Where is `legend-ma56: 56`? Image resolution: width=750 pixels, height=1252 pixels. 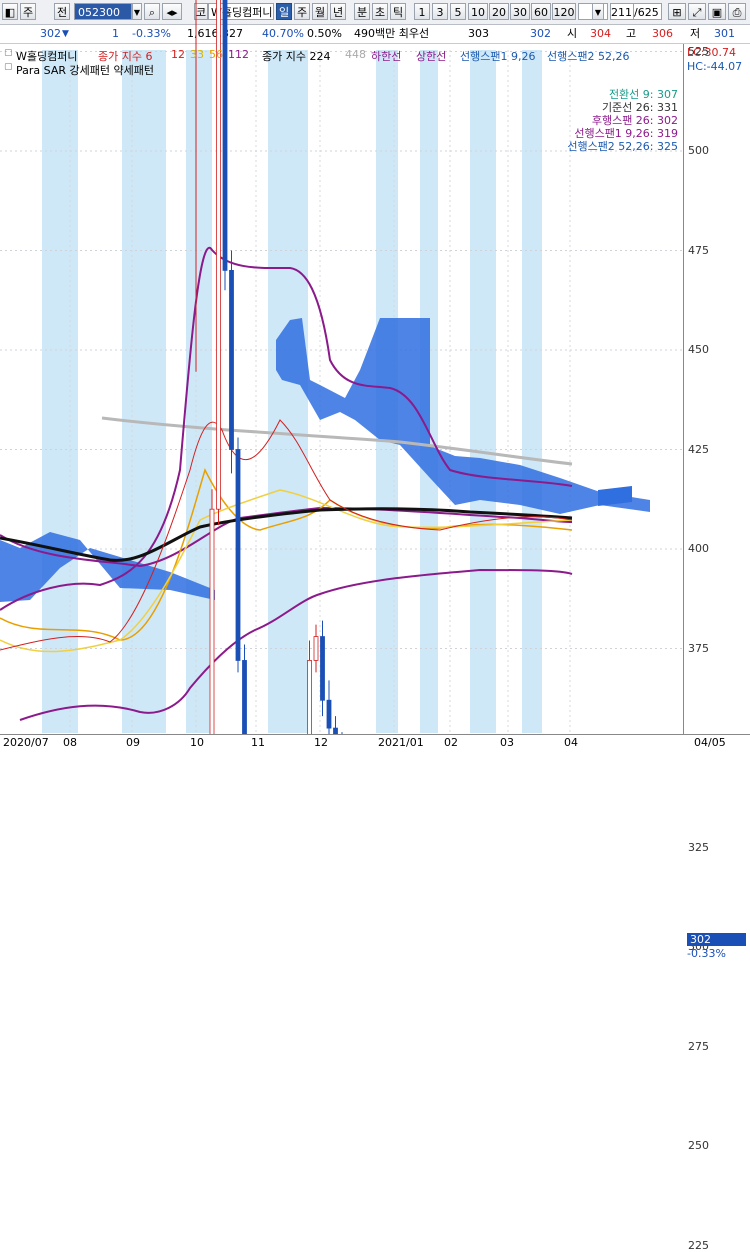
legend-ma56: 56 is located at coordinates (216, 54).